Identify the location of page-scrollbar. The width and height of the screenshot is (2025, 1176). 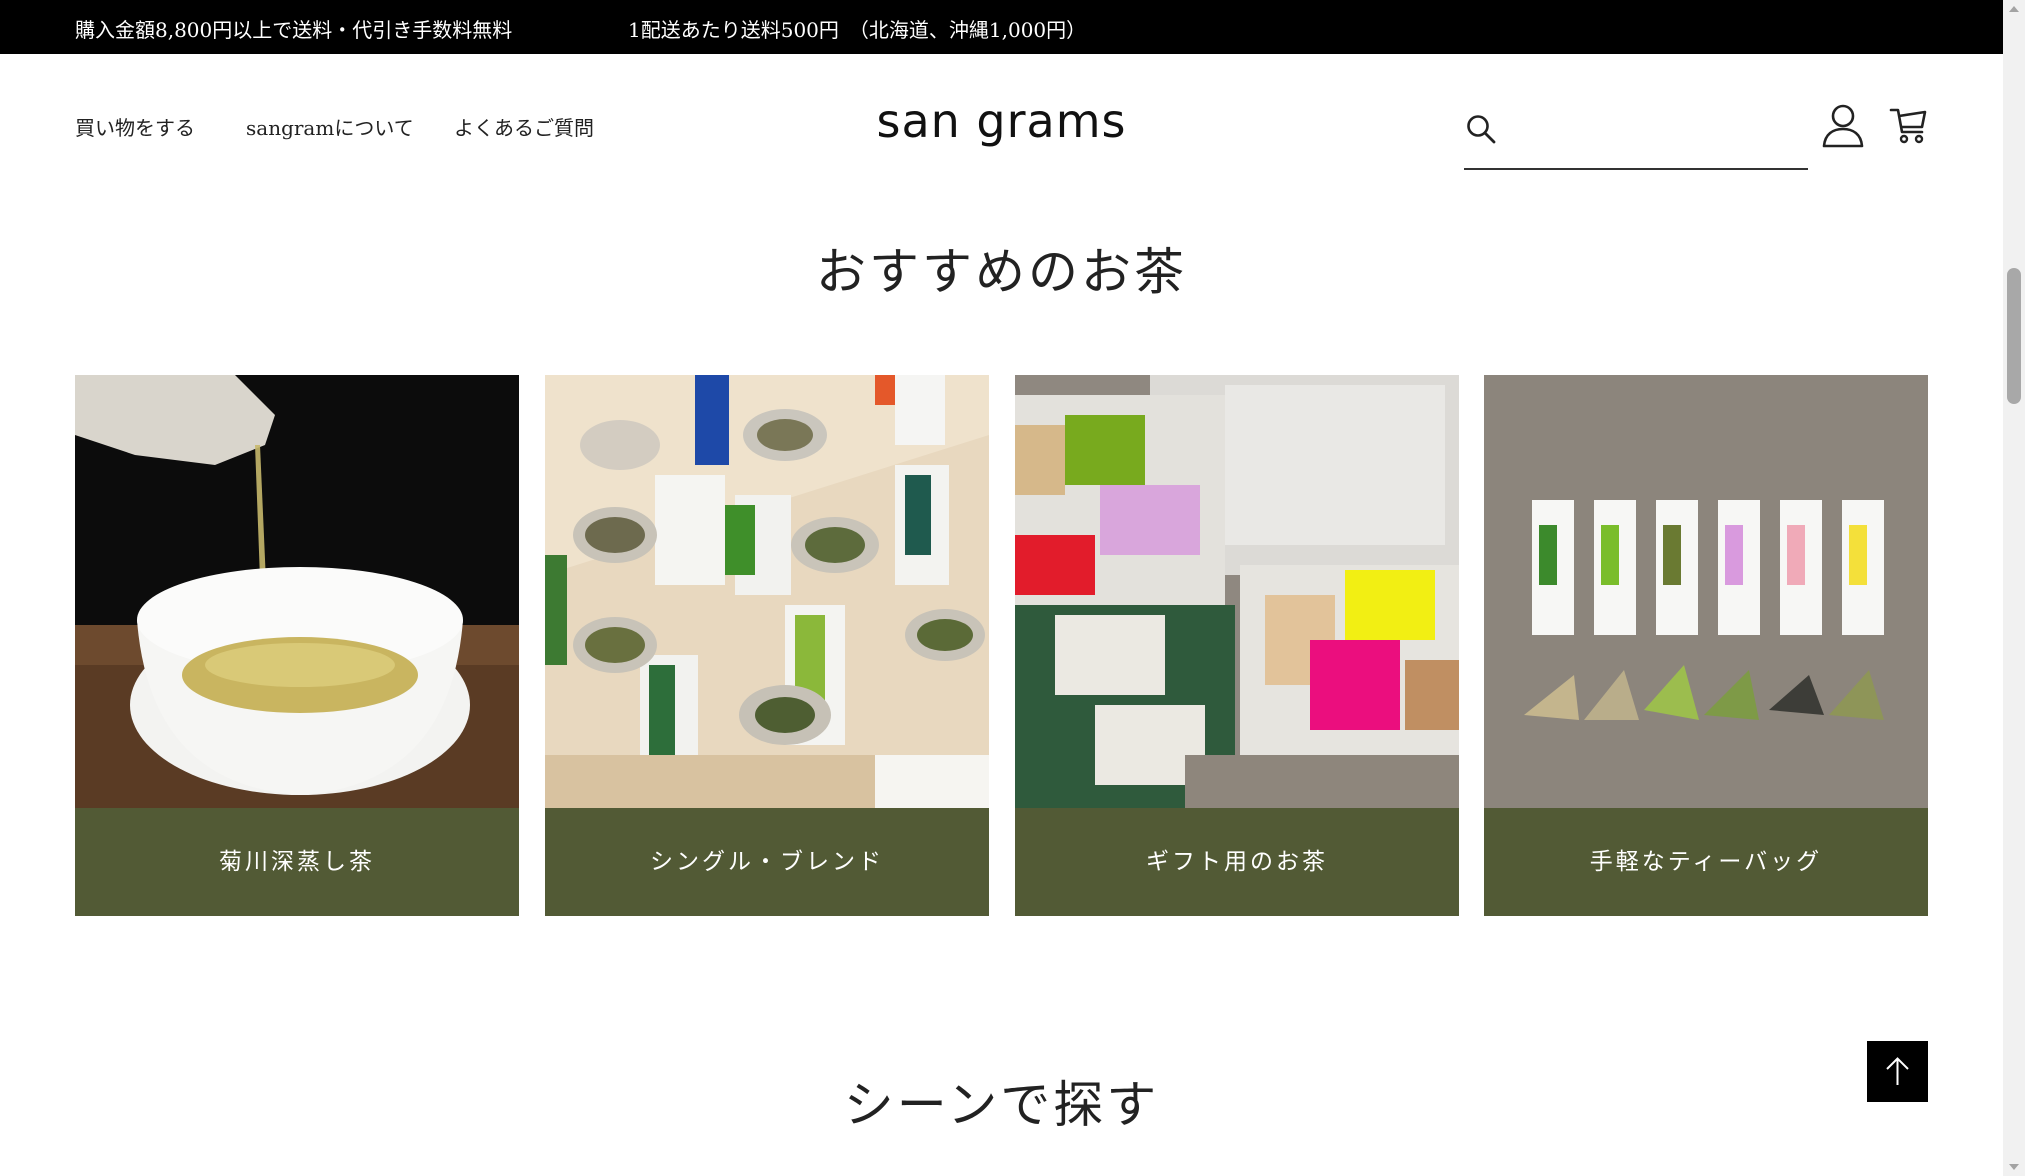
(2014, 588).